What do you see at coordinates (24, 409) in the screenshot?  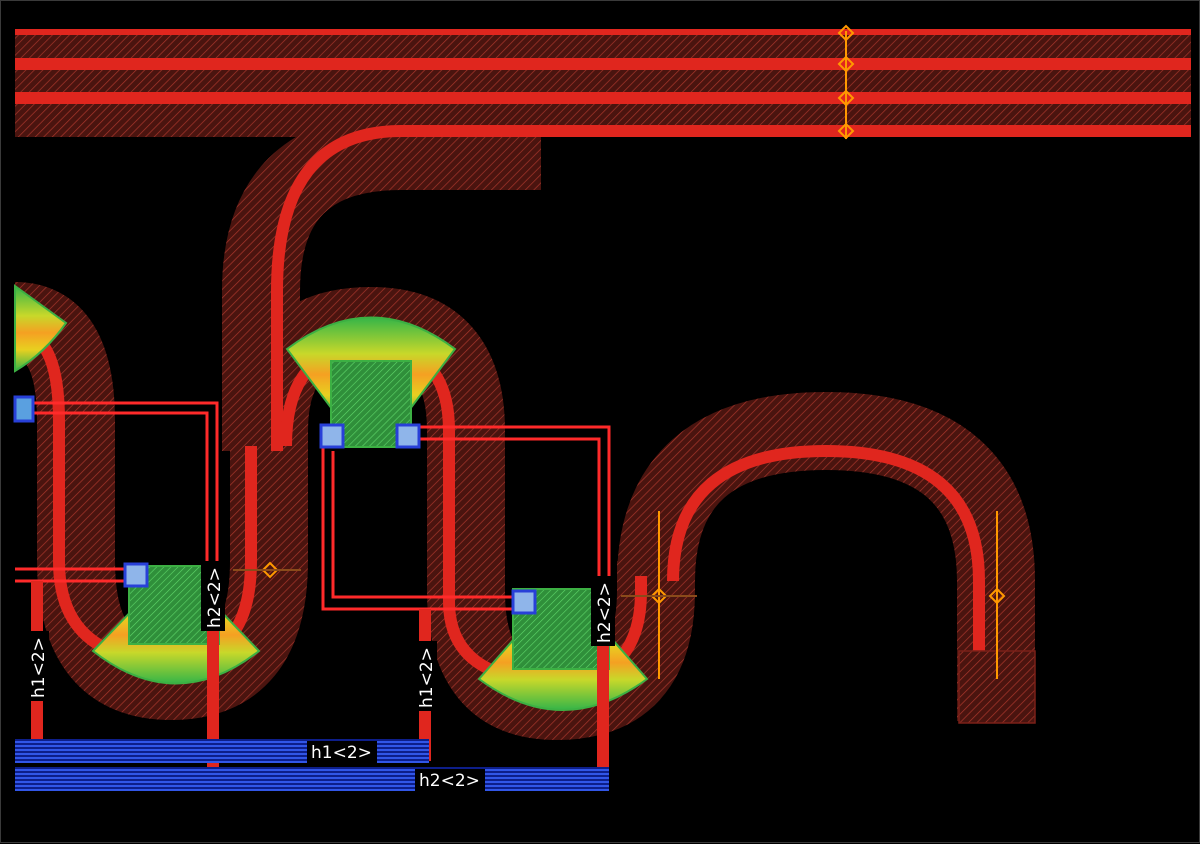 I see `pad-left-upper` at bounding box center [24, 409].